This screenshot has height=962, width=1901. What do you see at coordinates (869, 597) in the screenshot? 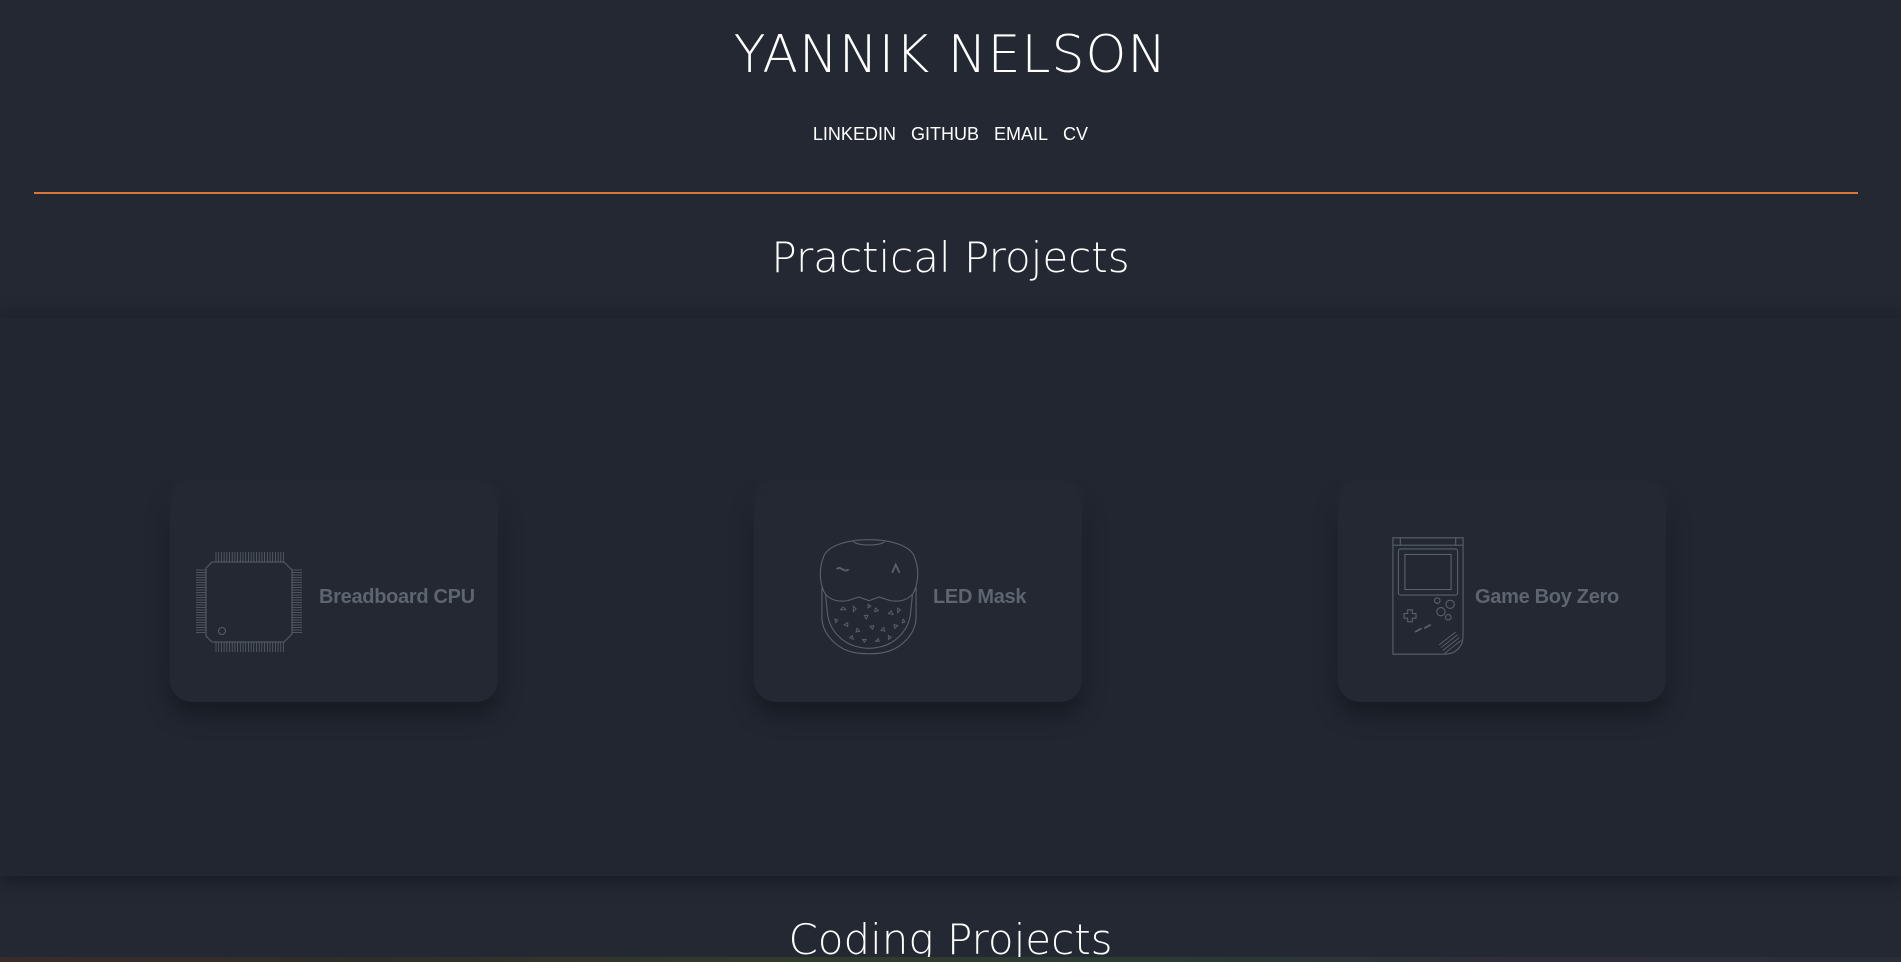
I see `led-mask-icon` at bounding box center [869, 597].